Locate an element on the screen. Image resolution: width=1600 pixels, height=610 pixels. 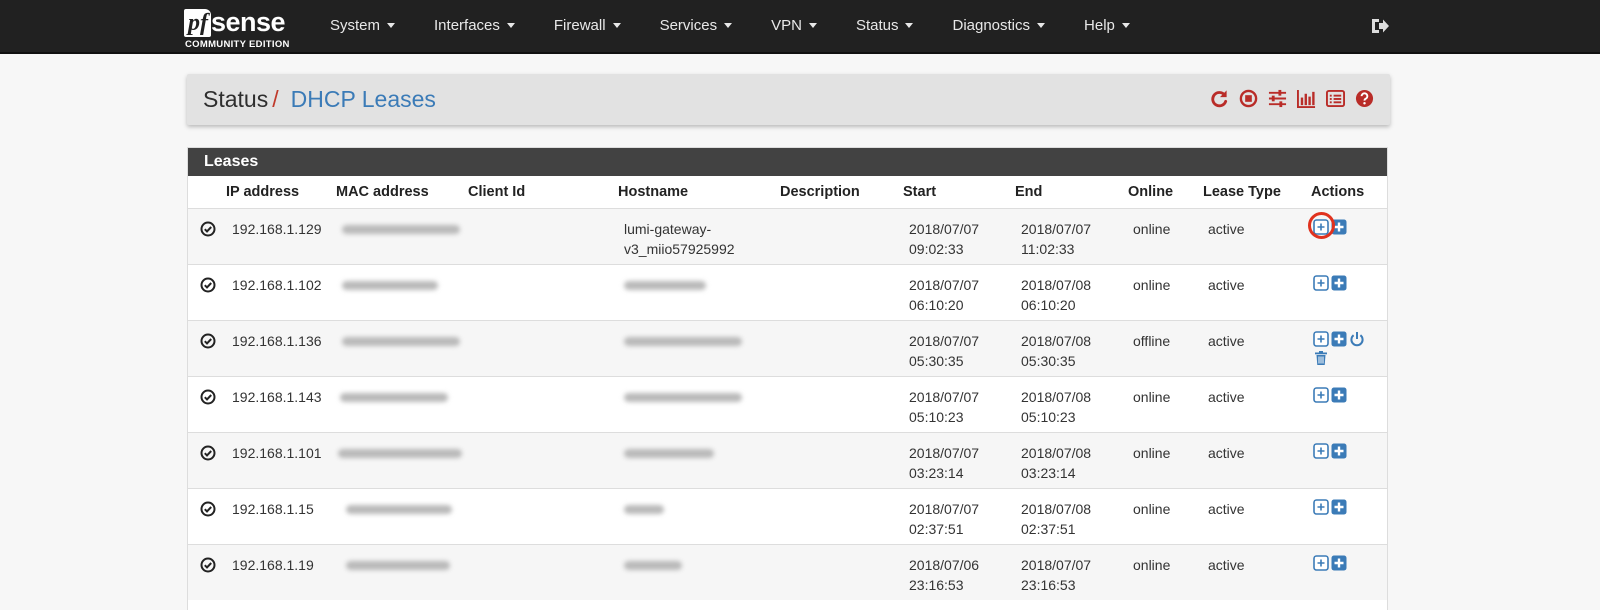
col-client-id: Client Id is located at coordinates (543, 192).